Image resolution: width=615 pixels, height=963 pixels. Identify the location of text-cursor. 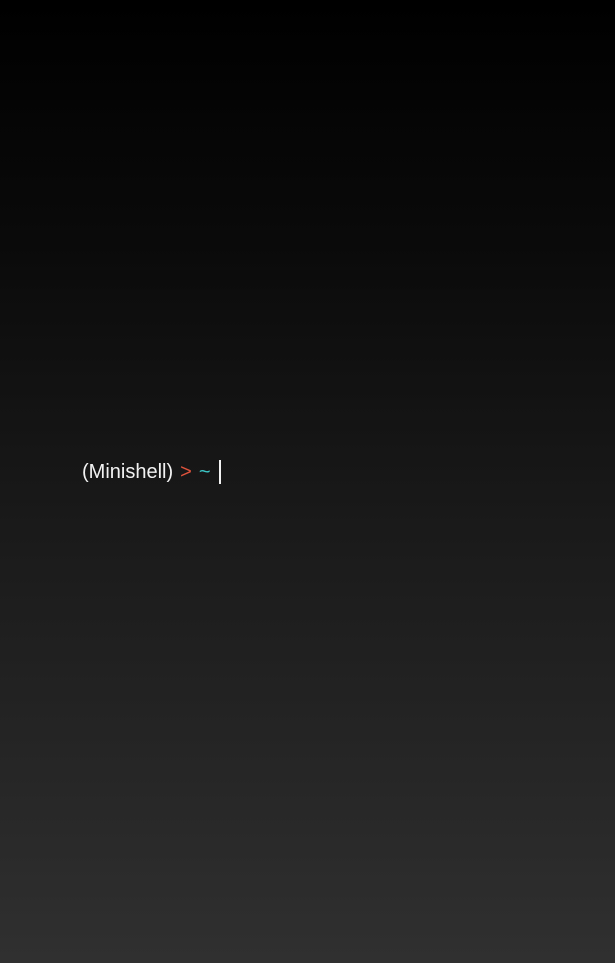
(219, 472).